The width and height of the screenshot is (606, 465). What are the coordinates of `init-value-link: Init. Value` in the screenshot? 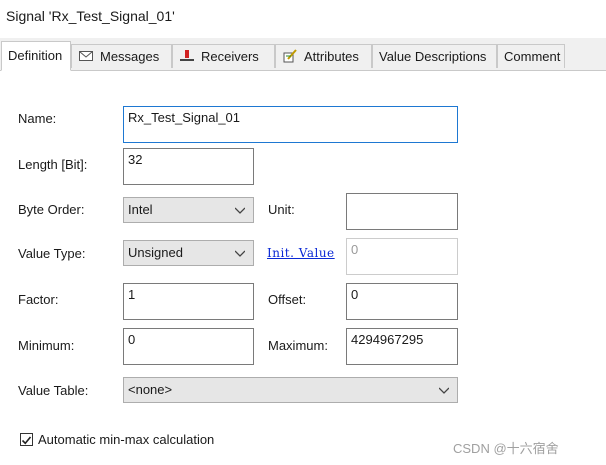 It's located at (301, 253).